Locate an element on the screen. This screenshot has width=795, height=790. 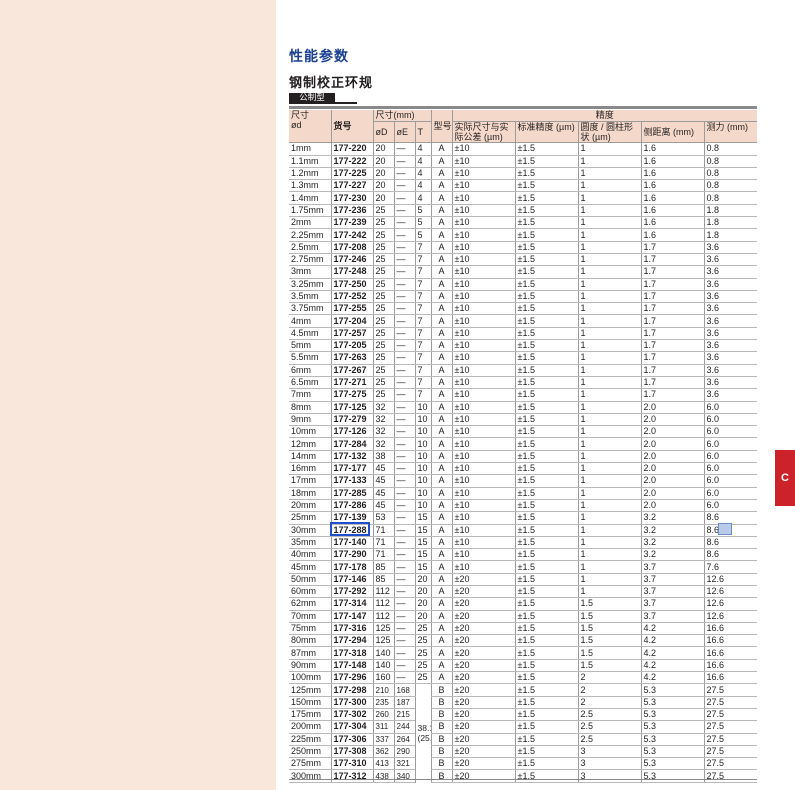
header-roundness: 圆度 / 圆柱形状 (µm) is located at coordinates (609, 132).